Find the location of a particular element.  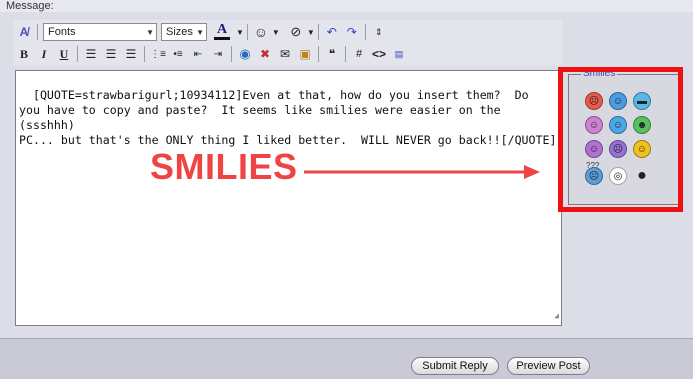

indent-icon: ⇥ is located at coordinates (218, 54).